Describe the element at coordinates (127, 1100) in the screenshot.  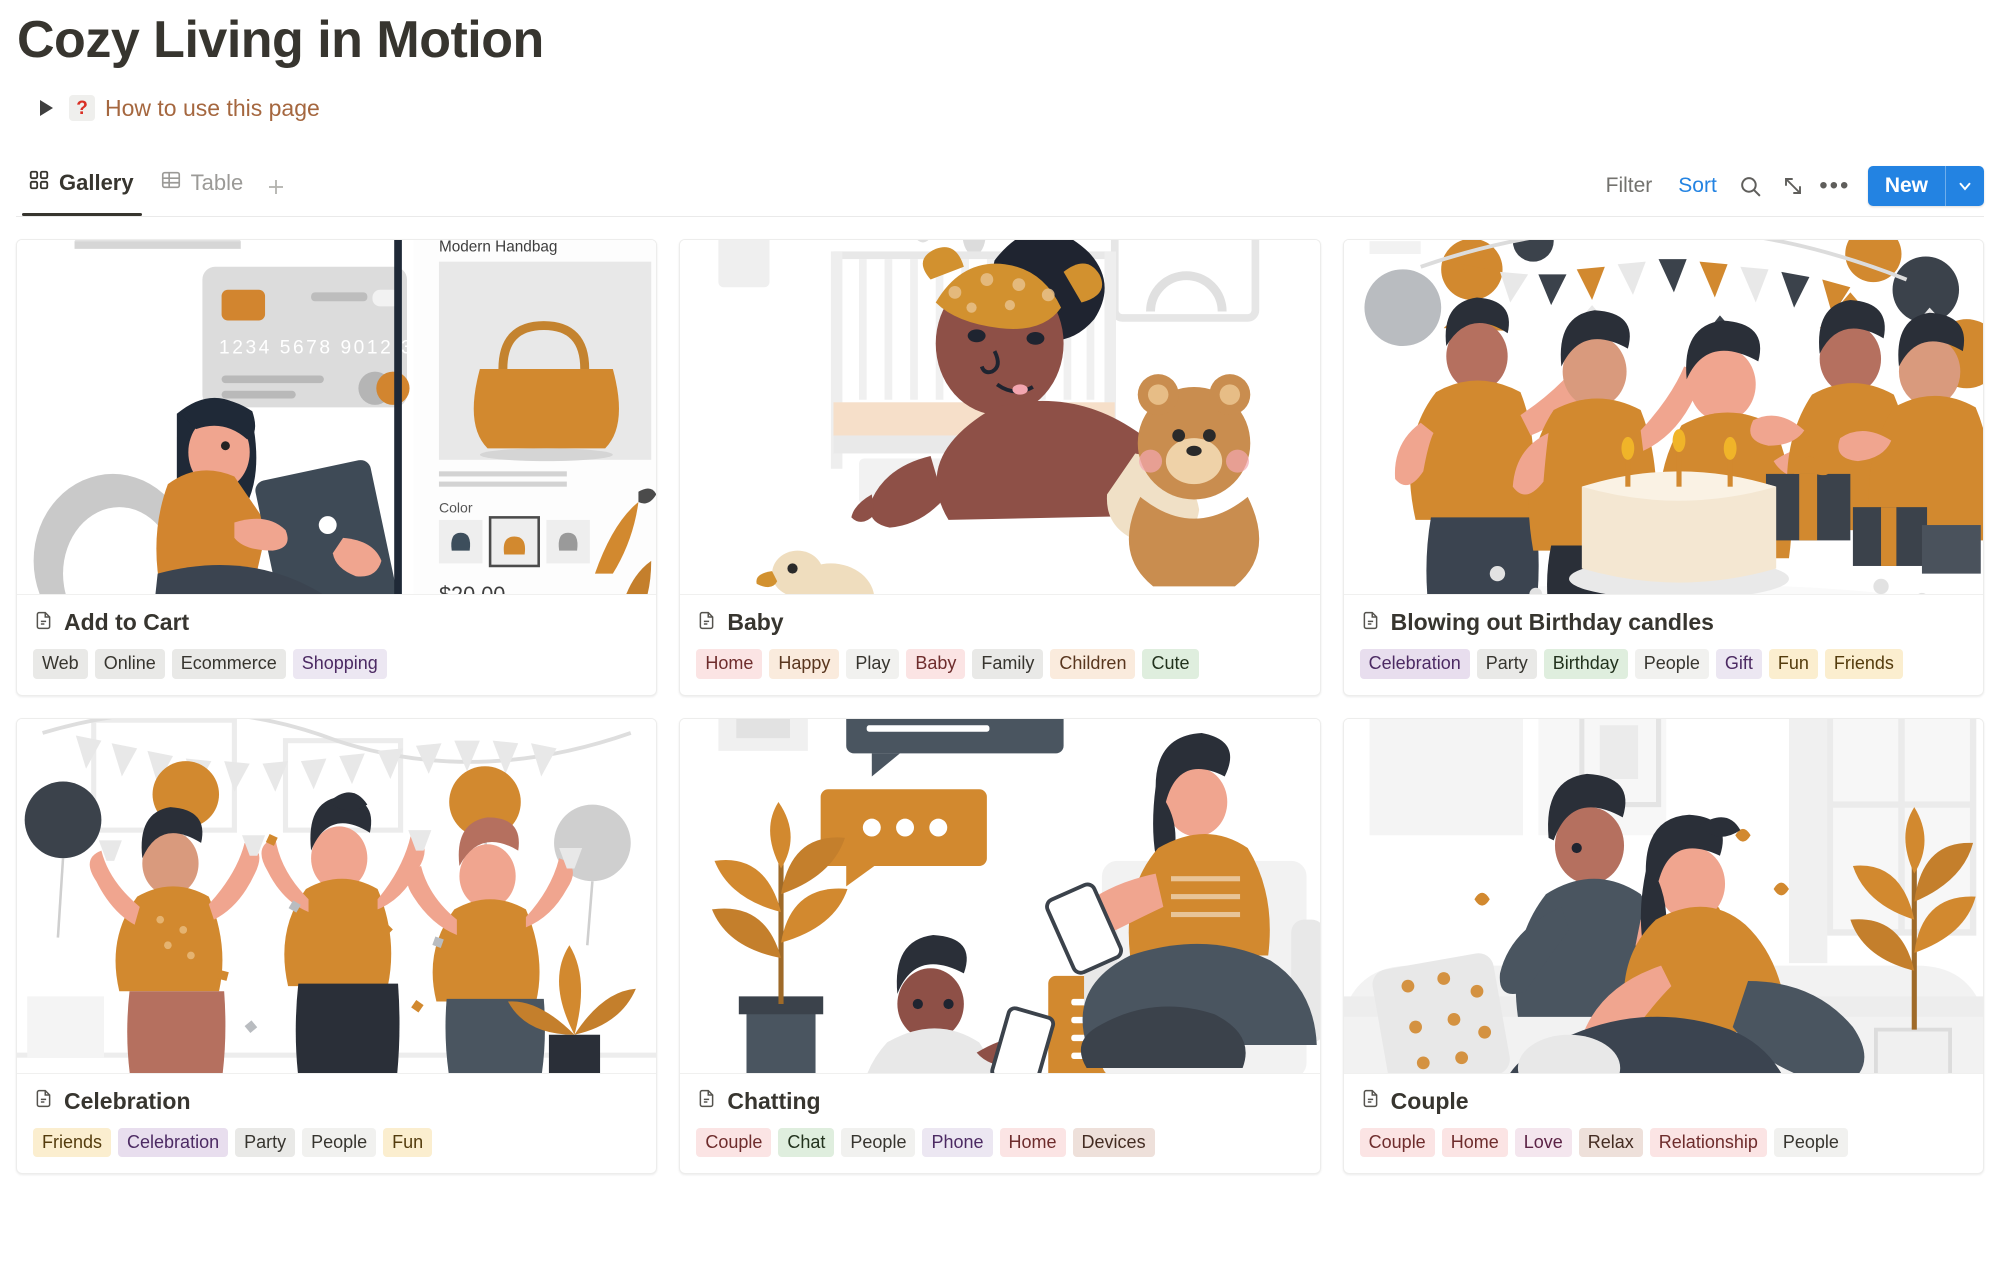
I see `card-title: Celebration` at that location.